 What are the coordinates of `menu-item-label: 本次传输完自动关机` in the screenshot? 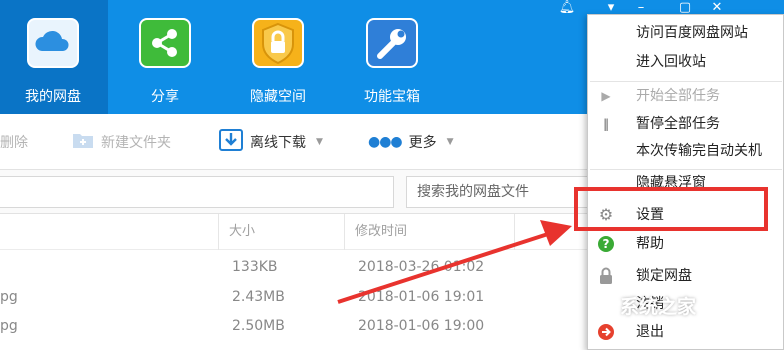 It's located at (699, 151).